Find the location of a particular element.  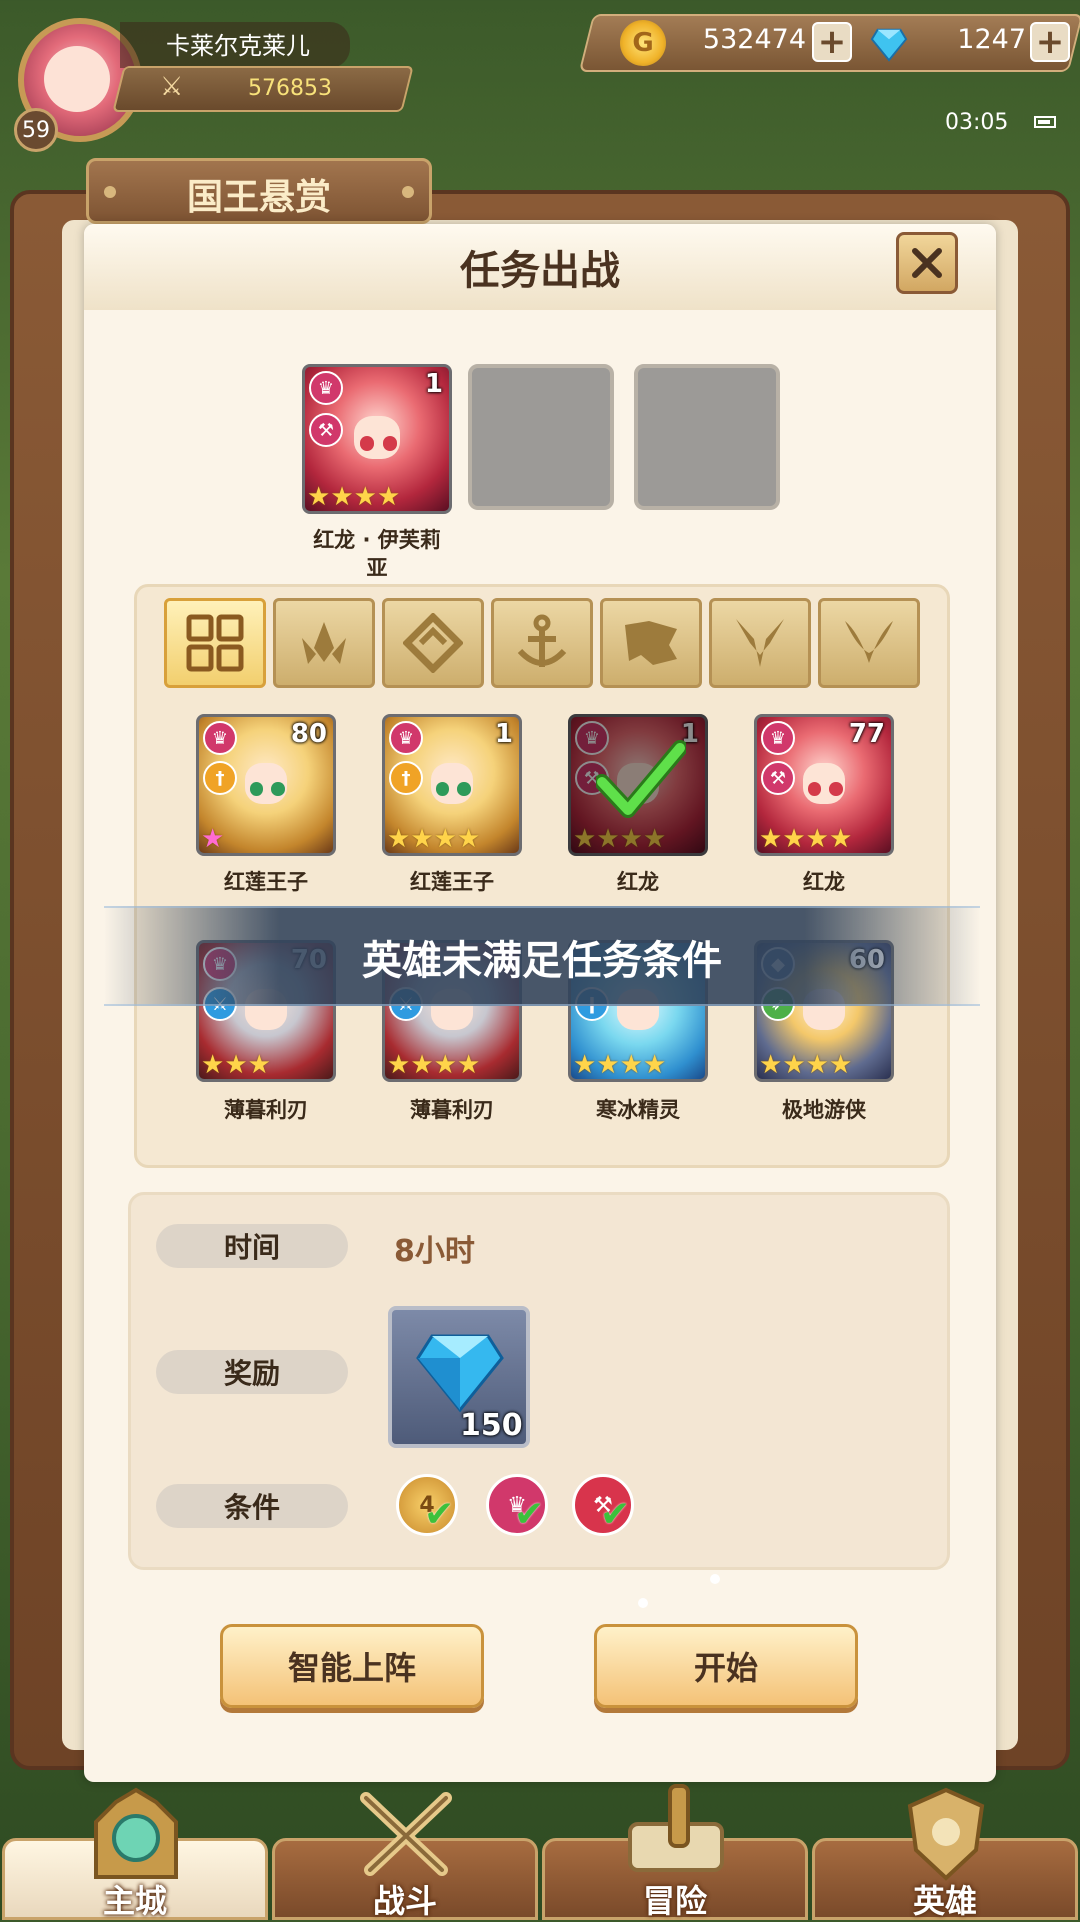

player-name: 卡莱尔克莱儿 is located at coordinates (238, 46).